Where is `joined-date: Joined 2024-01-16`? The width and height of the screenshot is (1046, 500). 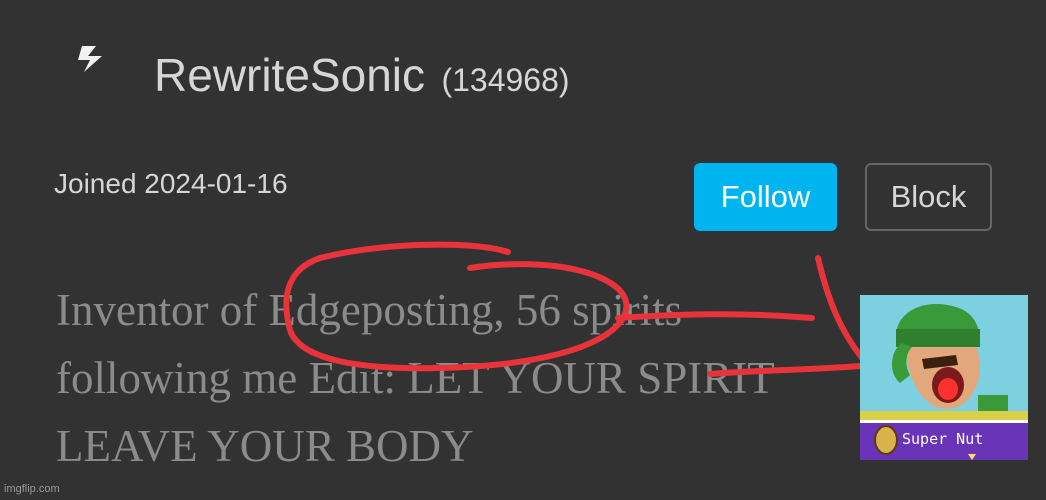 joined-date: Joined 2024-01-16 is located at coordinates (171, 183).